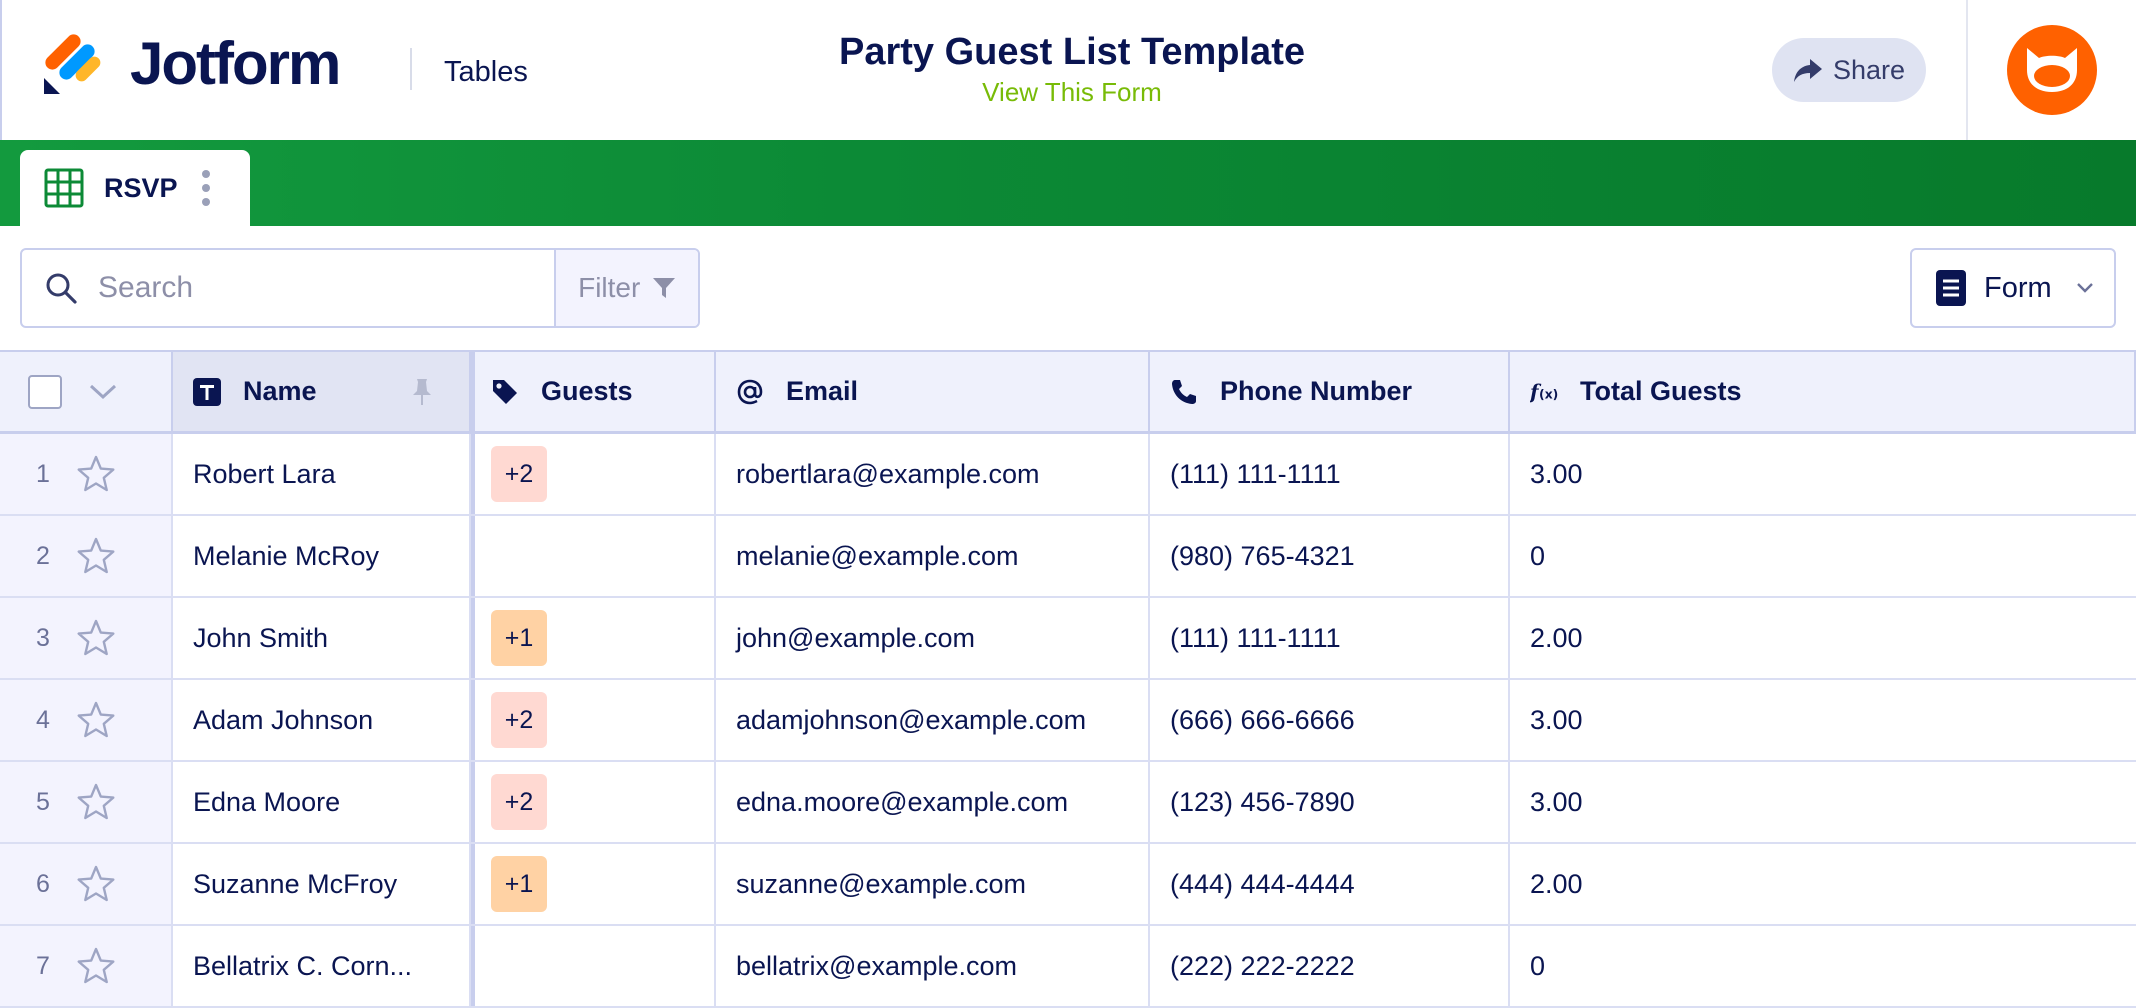 The height and width of the screenshot is (1008, 2136). Describe the element at coordinates (322, 884) in the screenshot. I see `name-cell: Suzanne McFroy` at that location.